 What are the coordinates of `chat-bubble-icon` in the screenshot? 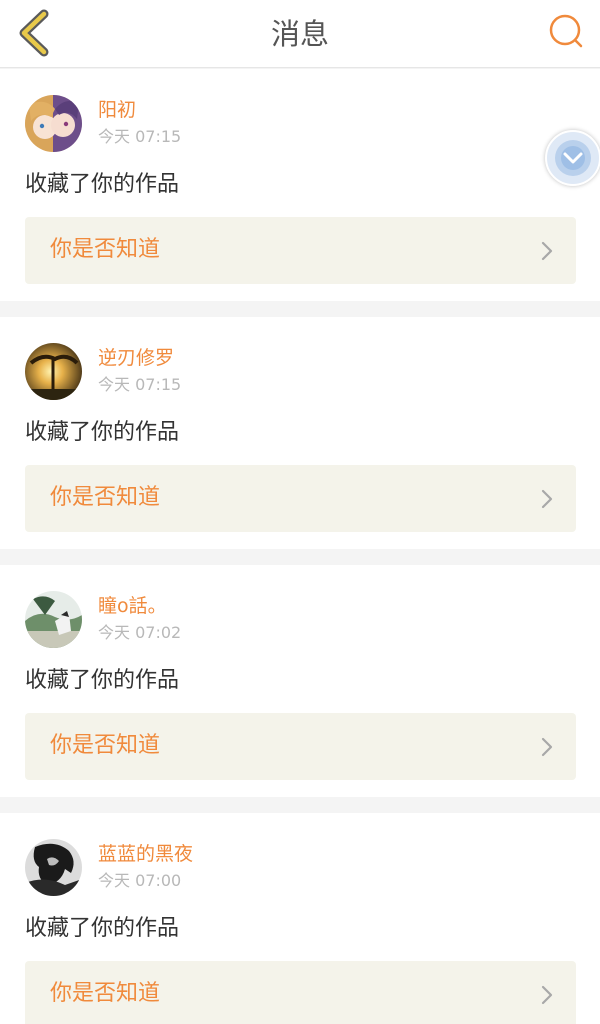 It's located at (566, 31).